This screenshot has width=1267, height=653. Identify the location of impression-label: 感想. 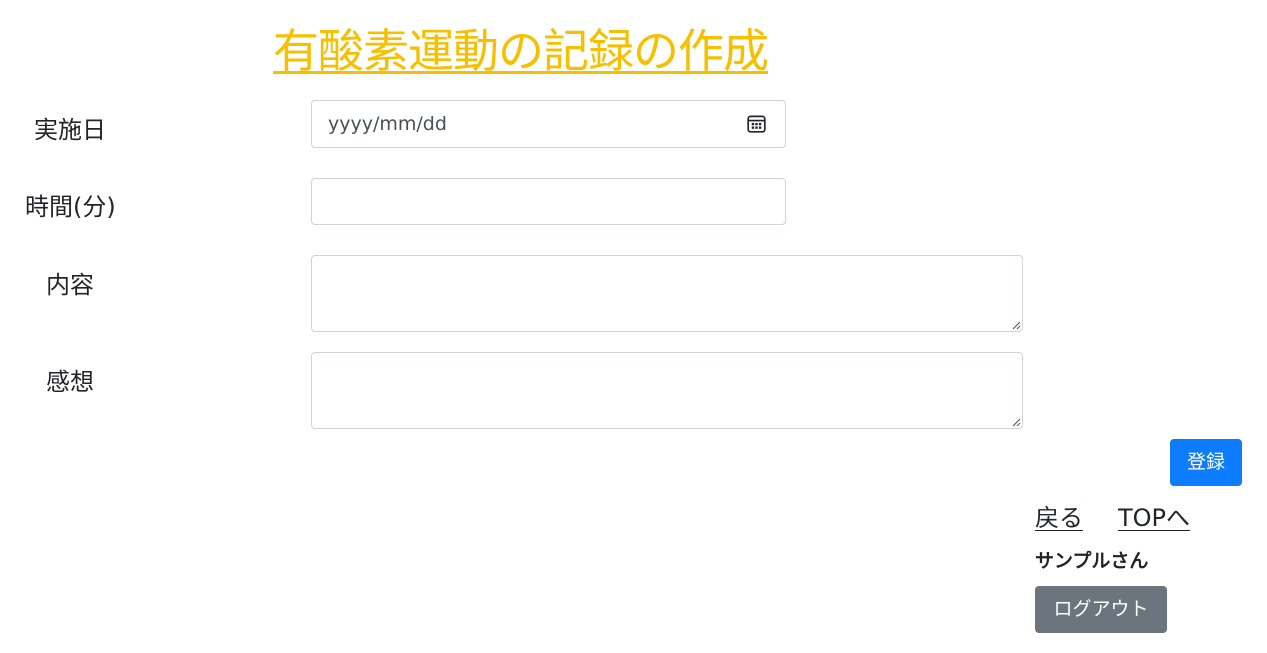
(70, 382).